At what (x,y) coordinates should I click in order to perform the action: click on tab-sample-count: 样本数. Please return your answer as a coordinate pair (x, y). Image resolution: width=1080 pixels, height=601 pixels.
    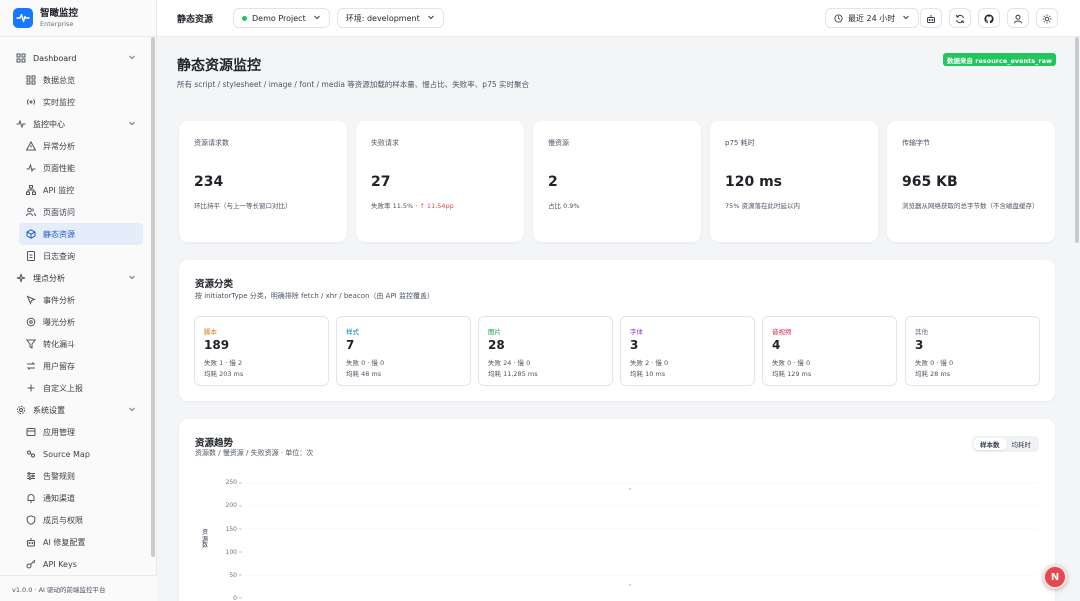
    Looking at the image, I should click on (990, 444).